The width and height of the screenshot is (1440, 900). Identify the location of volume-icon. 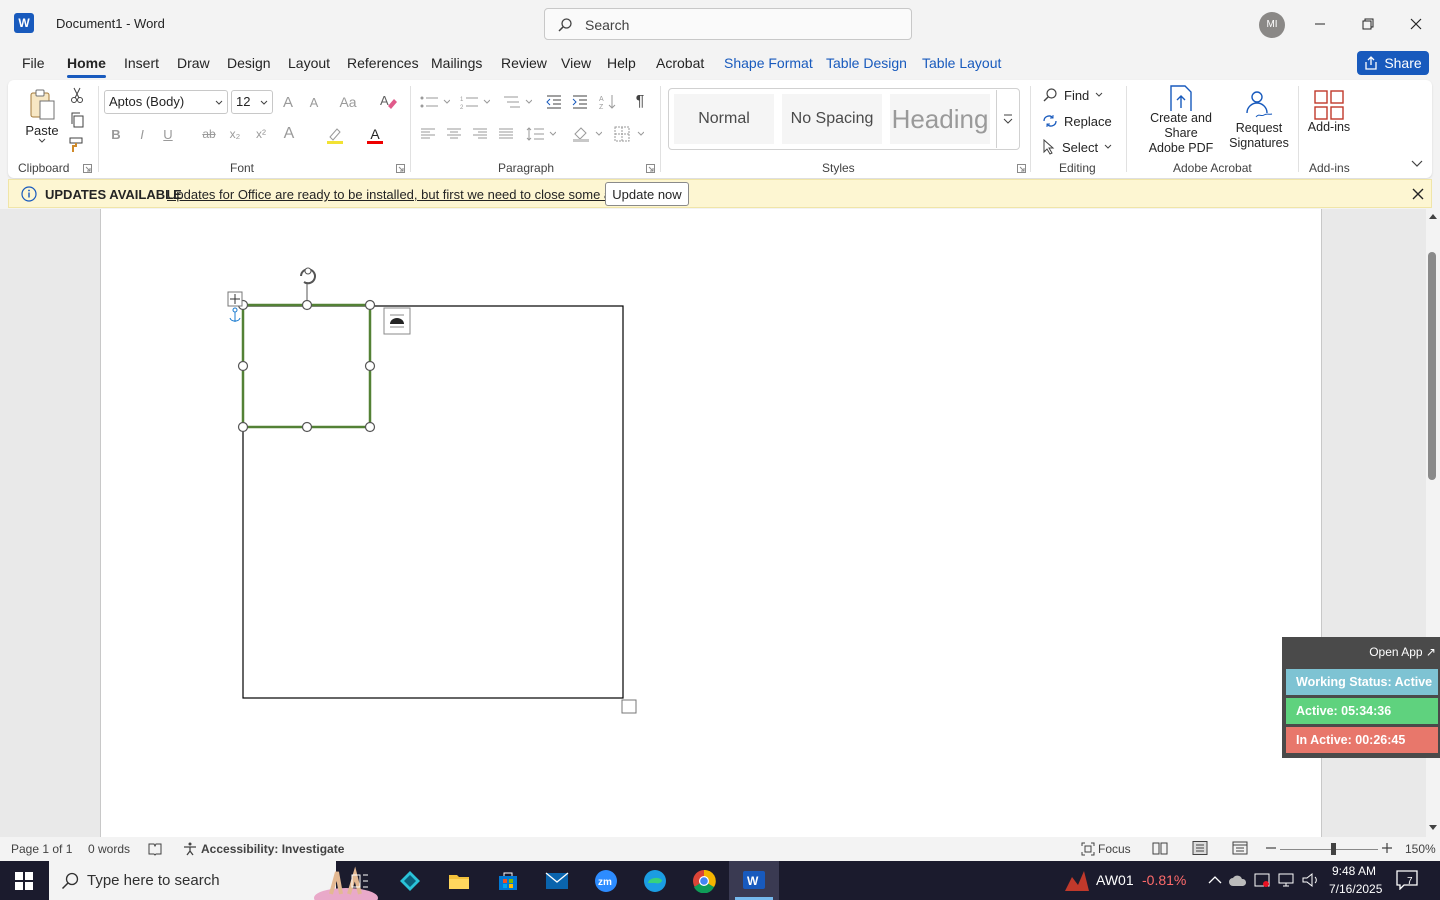
(1311, 880).